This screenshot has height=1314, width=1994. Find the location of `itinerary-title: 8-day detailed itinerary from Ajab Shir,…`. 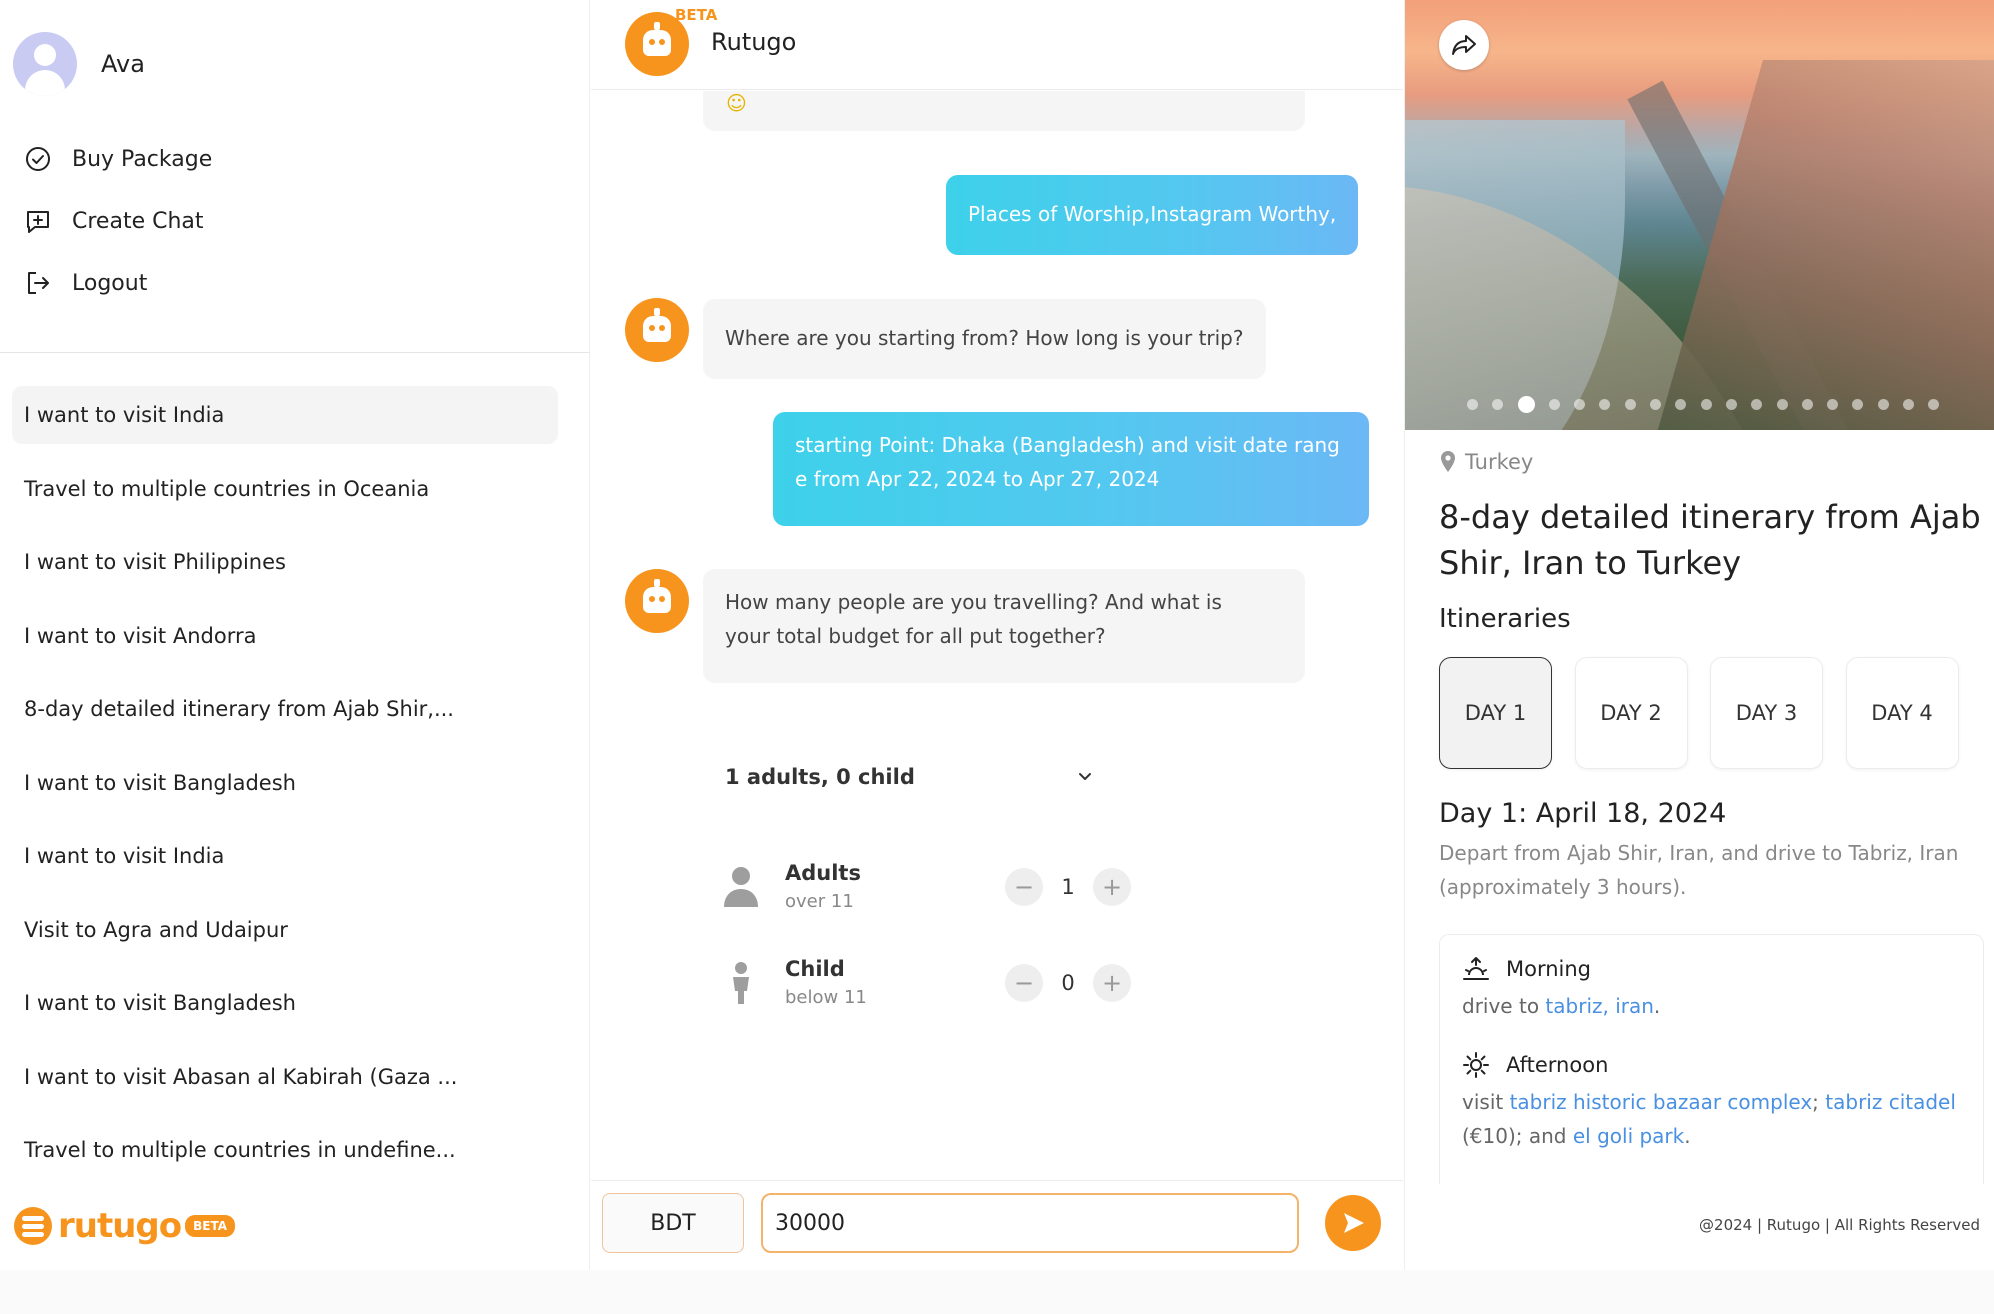

itinerary-title: 8-day detailed itinerary from Ajab Shir,… is located at coordinates (1710, 540).